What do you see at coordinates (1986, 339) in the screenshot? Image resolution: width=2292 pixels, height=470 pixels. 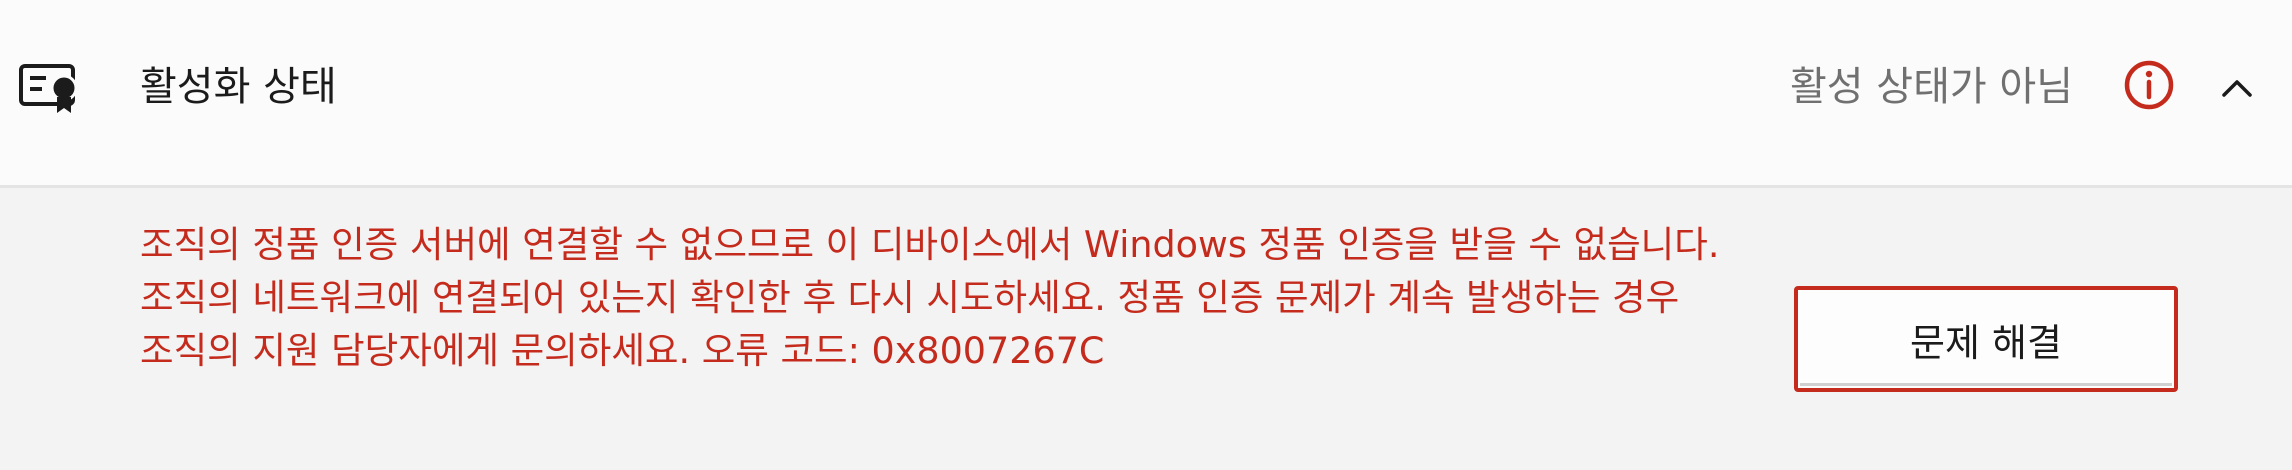 I see `troubleshoot-button: 문제 해결` at bounding box center [1986, 339].